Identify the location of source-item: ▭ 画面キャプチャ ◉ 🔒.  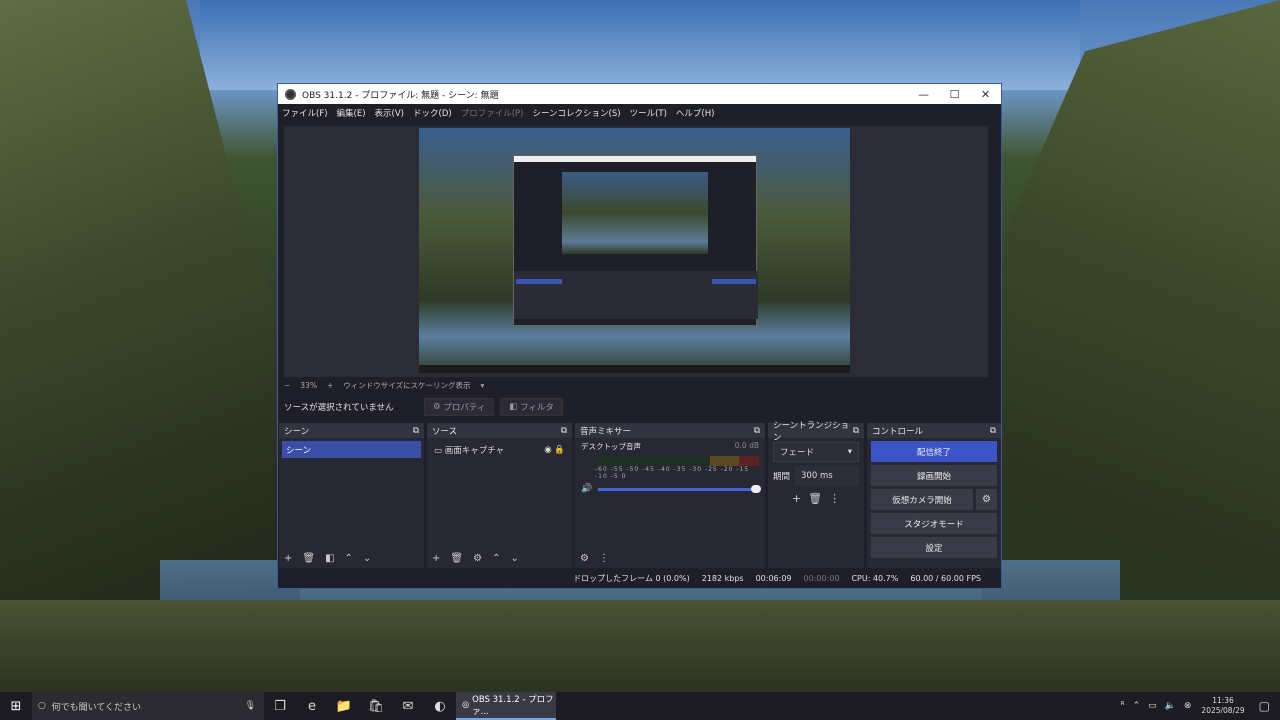
(499, 449).